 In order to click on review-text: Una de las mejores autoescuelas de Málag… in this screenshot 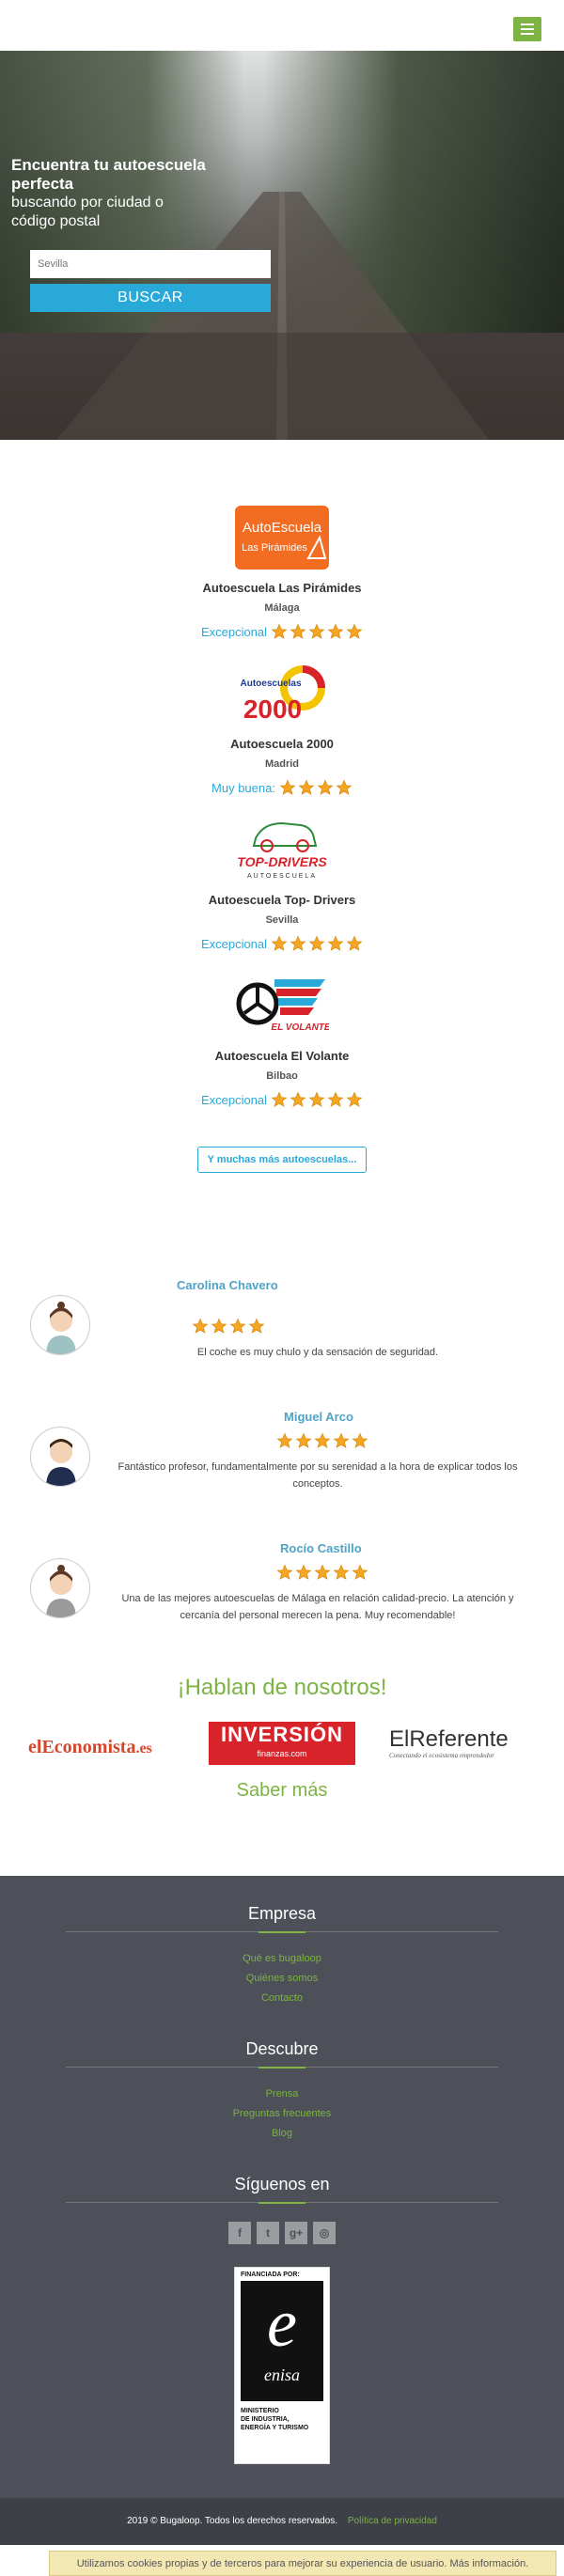, I will do `click(317, 1607)`.